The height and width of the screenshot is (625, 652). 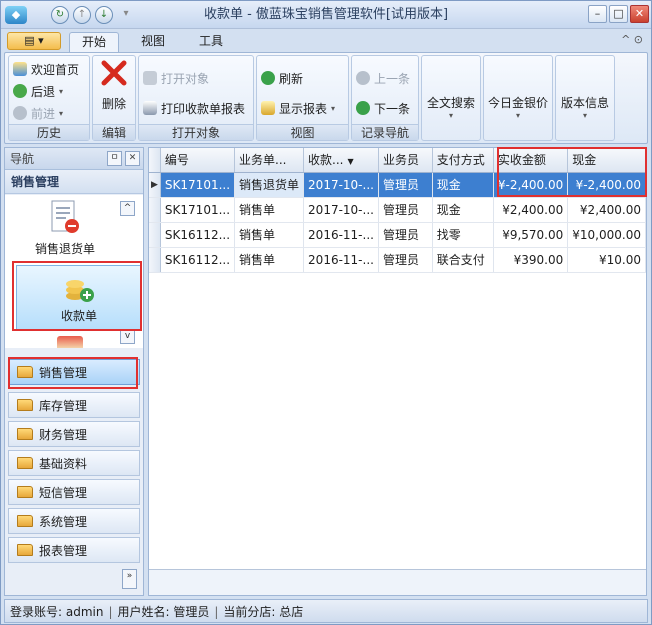 I want to click on row-indicator-icon: ▶, so click(x=155, y=185).